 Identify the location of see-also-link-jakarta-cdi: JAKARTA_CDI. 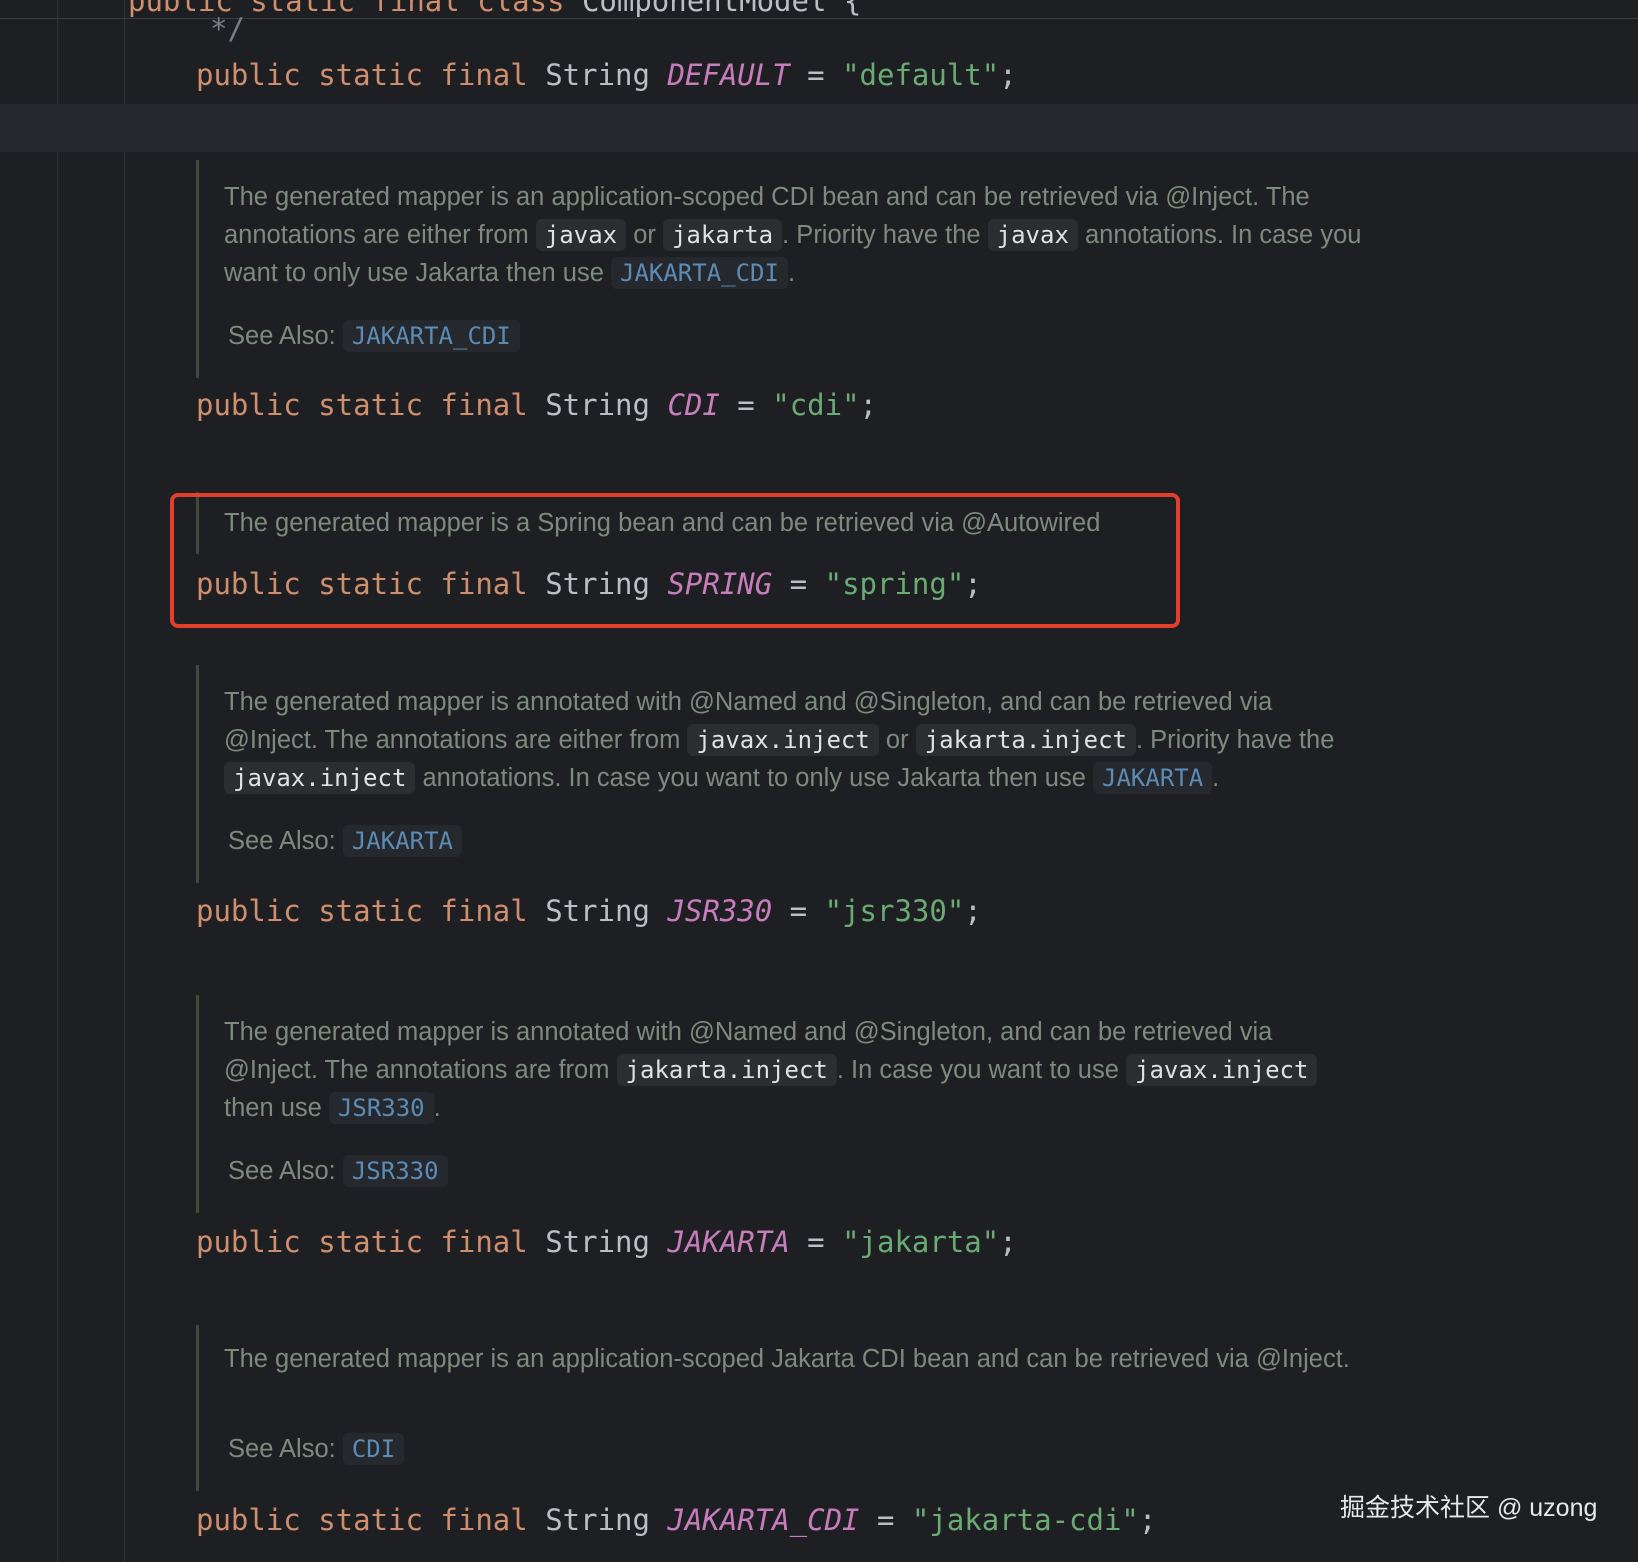
(431, 336).